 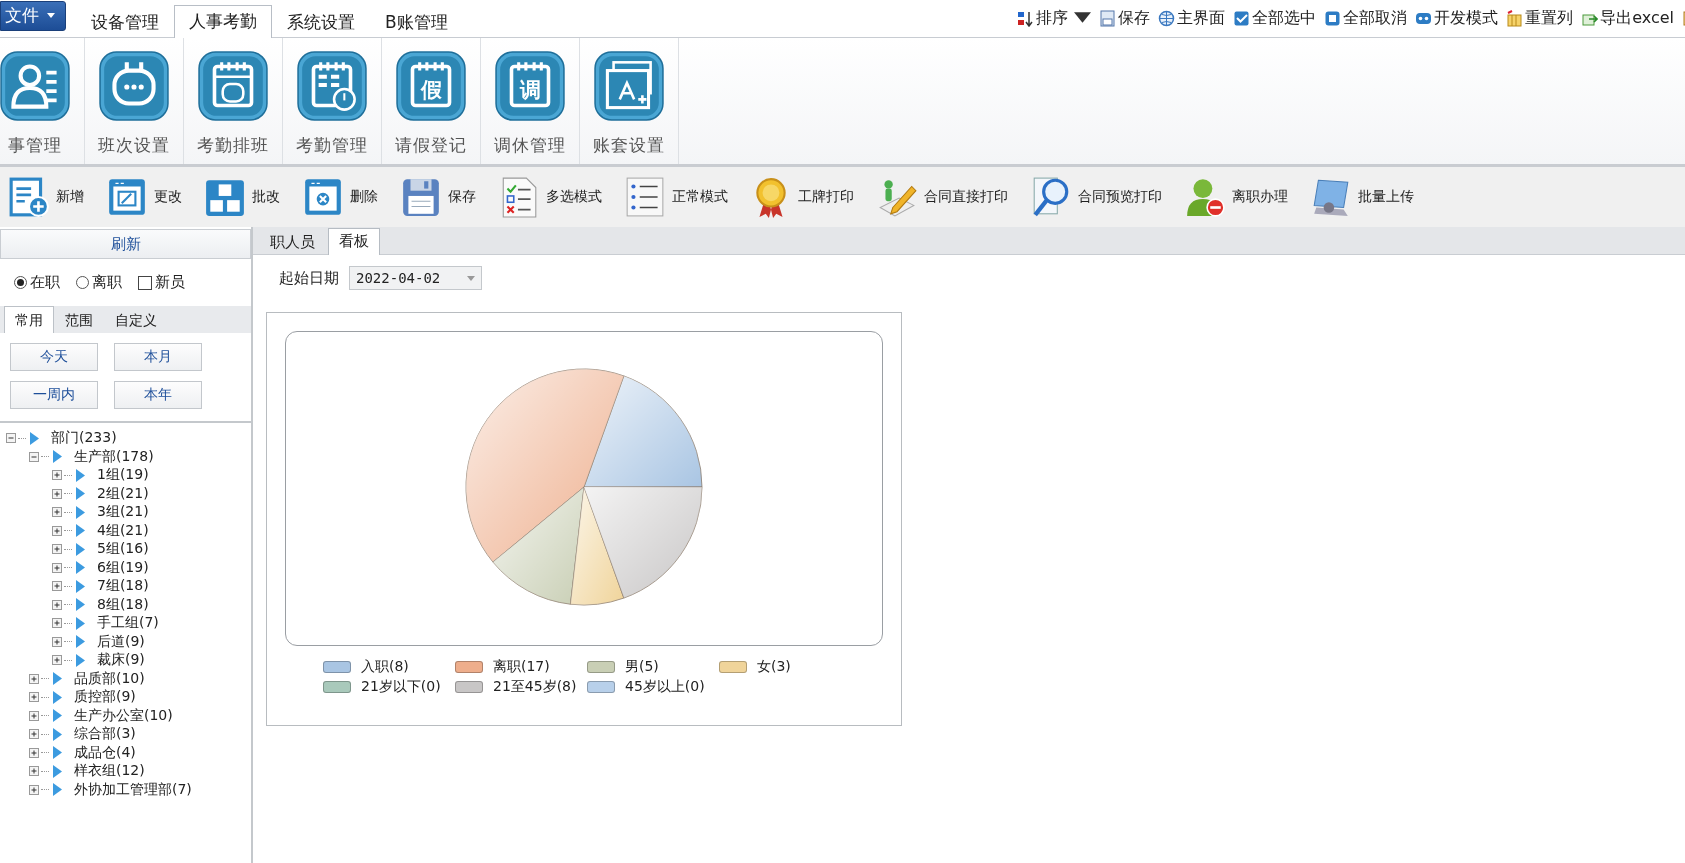 I want to click on calendar-icon: 假, so click(x=431, y=86).